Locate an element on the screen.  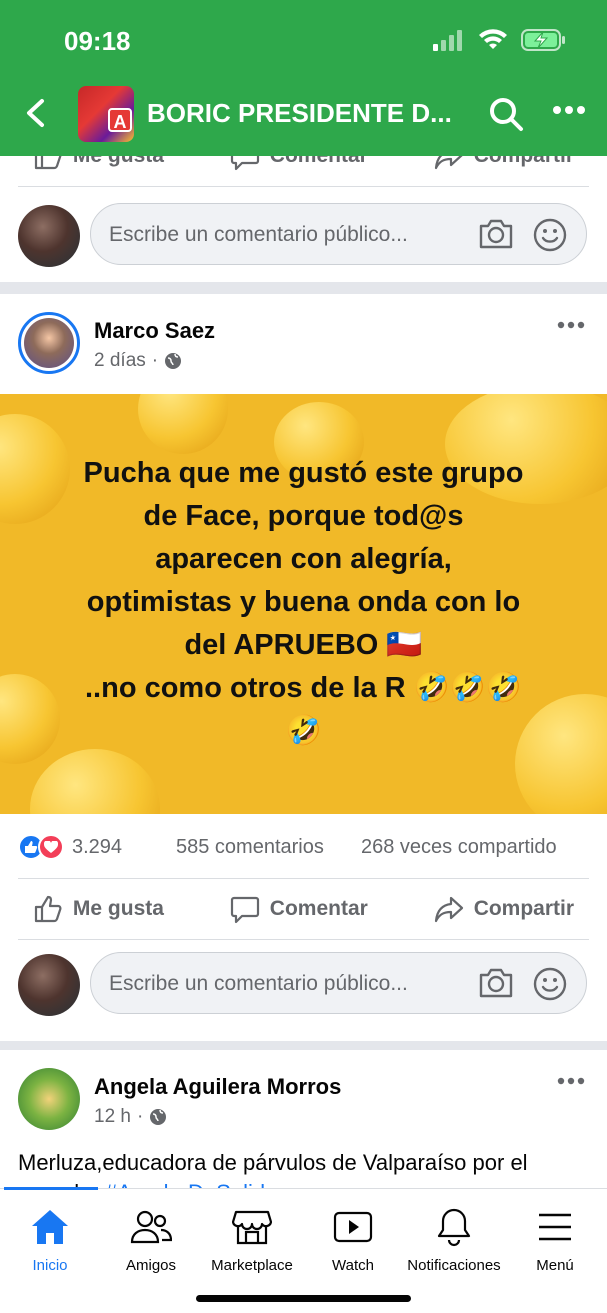
tab-marketplace: Marketplace is located at coordinates (252, 1240).